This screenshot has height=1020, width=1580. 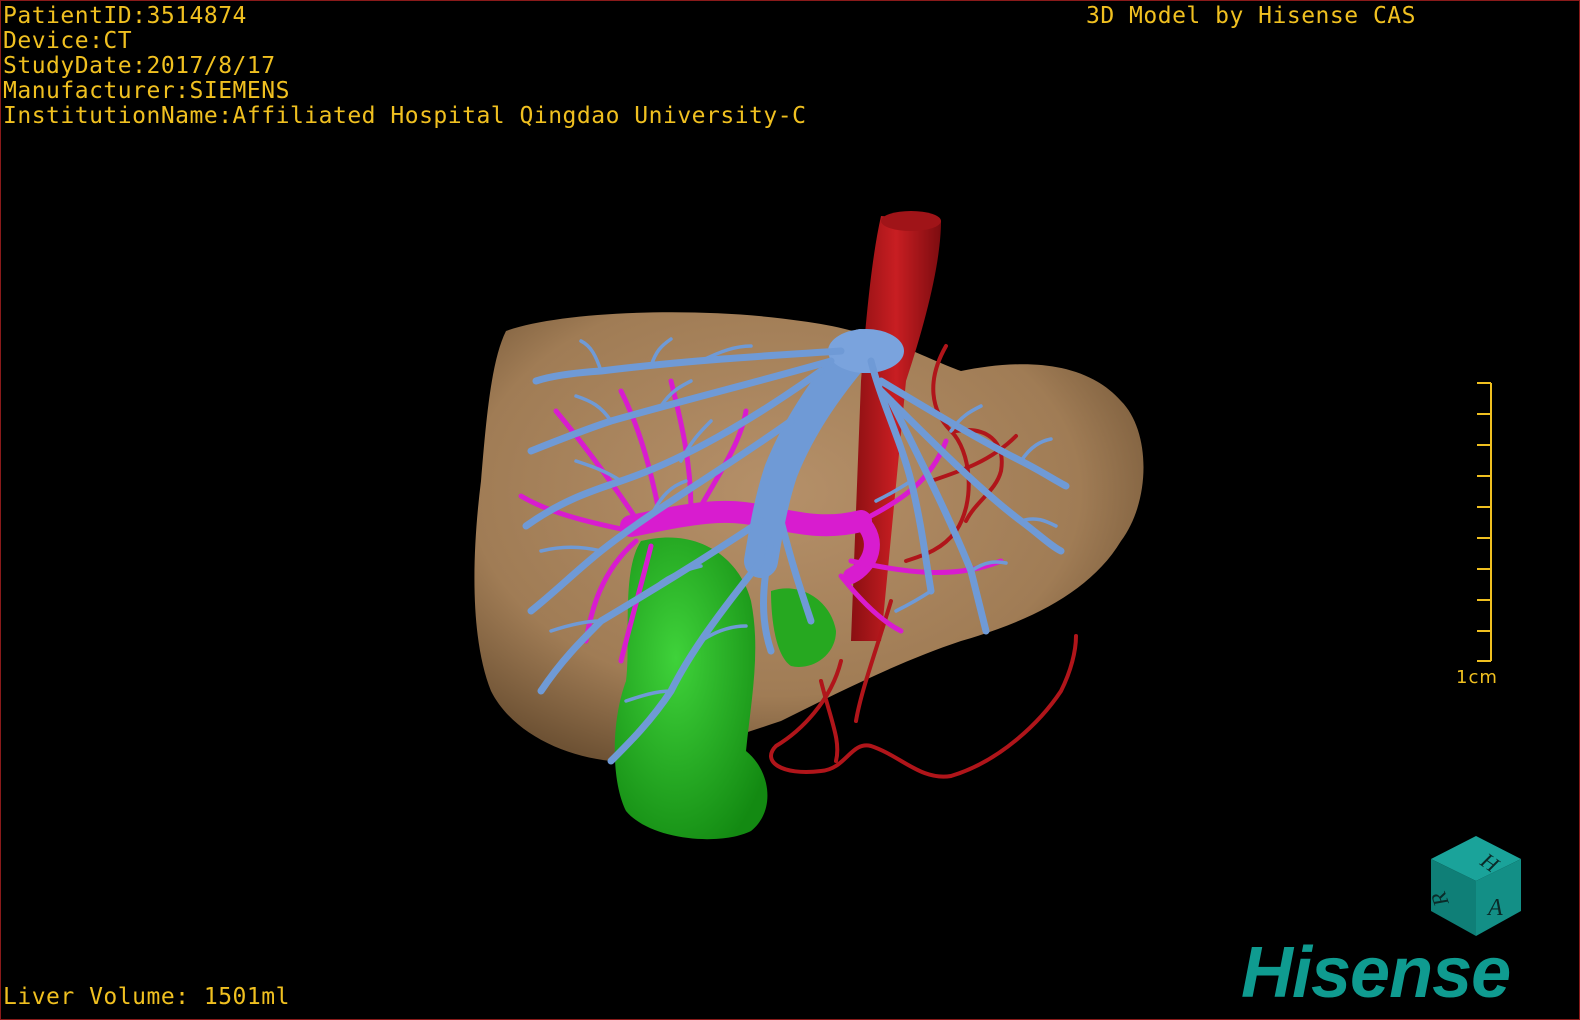 I want to click on patient-id-label: PatientID:3514874, so click(x=125, y=16).